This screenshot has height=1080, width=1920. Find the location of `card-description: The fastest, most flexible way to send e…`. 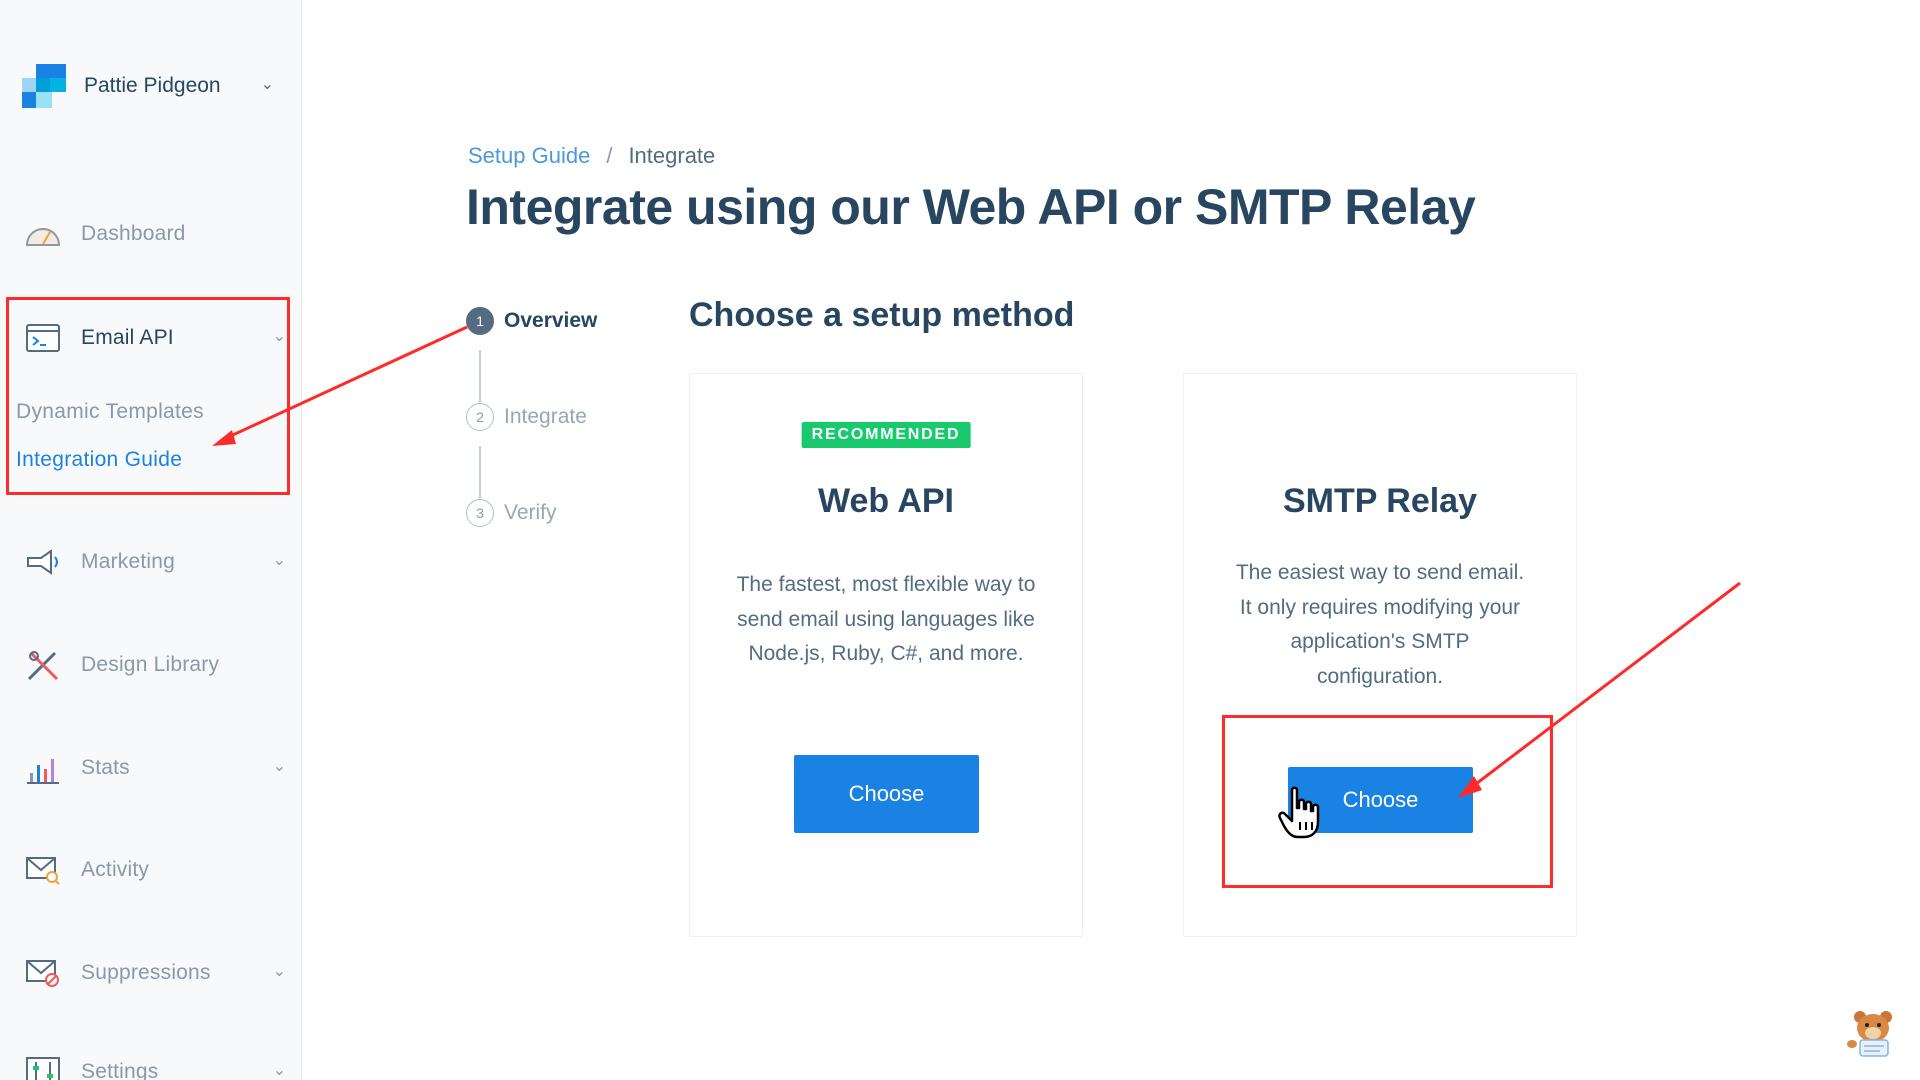

card-description: The fastest, most flexible way to send e… is located at coordinates (886, 619).